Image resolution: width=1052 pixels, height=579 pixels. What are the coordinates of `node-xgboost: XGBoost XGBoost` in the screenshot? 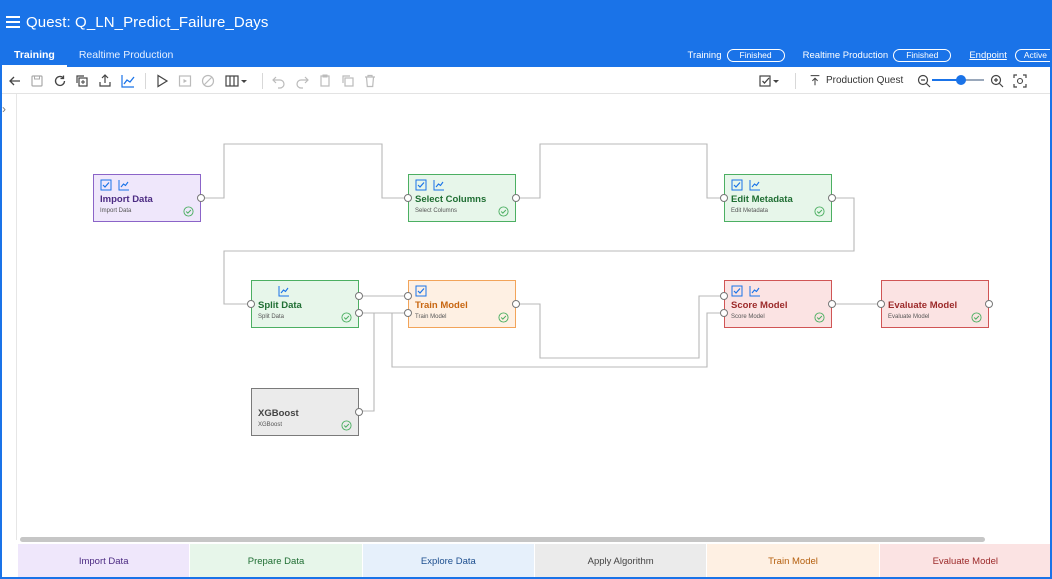 It's located at (307, 412).